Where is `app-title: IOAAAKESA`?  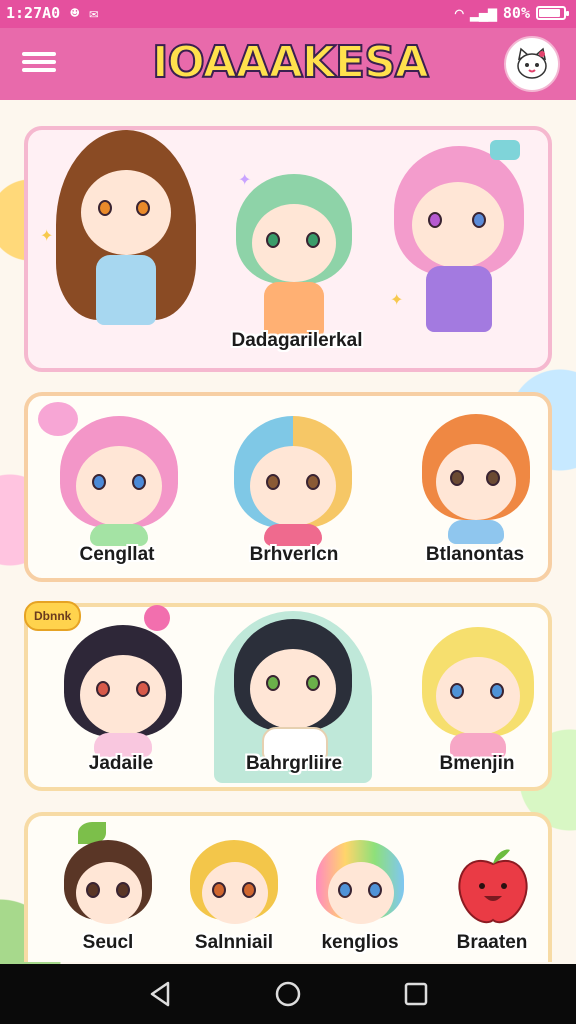
app-title: IOAAAKESA is located at coordinates (290, 62).